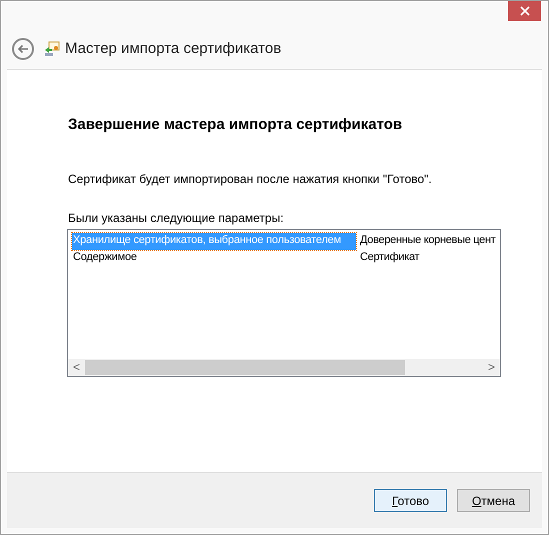 This screenshot has height=535, width=549. I want to click on scroll-right-arrow: >, so click(491, 367).